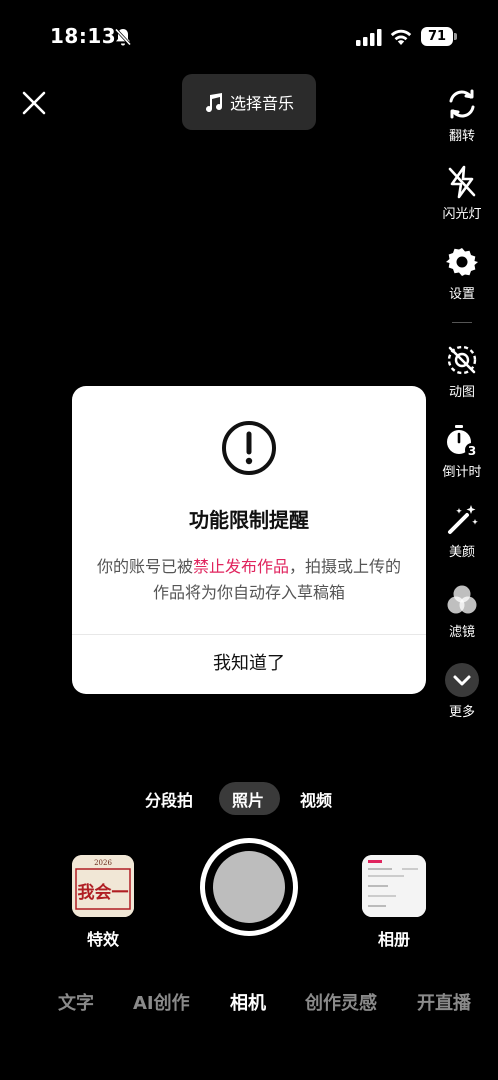 Image resolution: width=498 pixels, height=1080 pixels. I want to click on music-note-icon, so click(213, 102).